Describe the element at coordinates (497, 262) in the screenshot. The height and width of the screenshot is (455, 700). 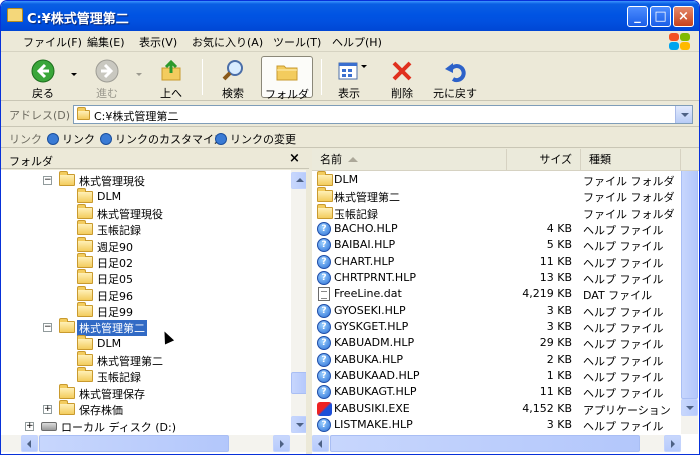
I see `list-item: ? CHART.HLP 11 KB ヘルプ ファイル` at that location.